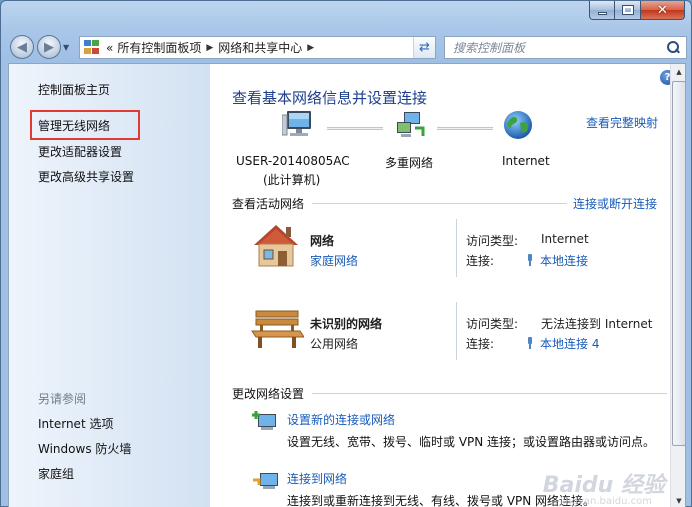  I want to click on sidebar-link-advanced-sharing: 更改高级共享设置, so click(86, 176).